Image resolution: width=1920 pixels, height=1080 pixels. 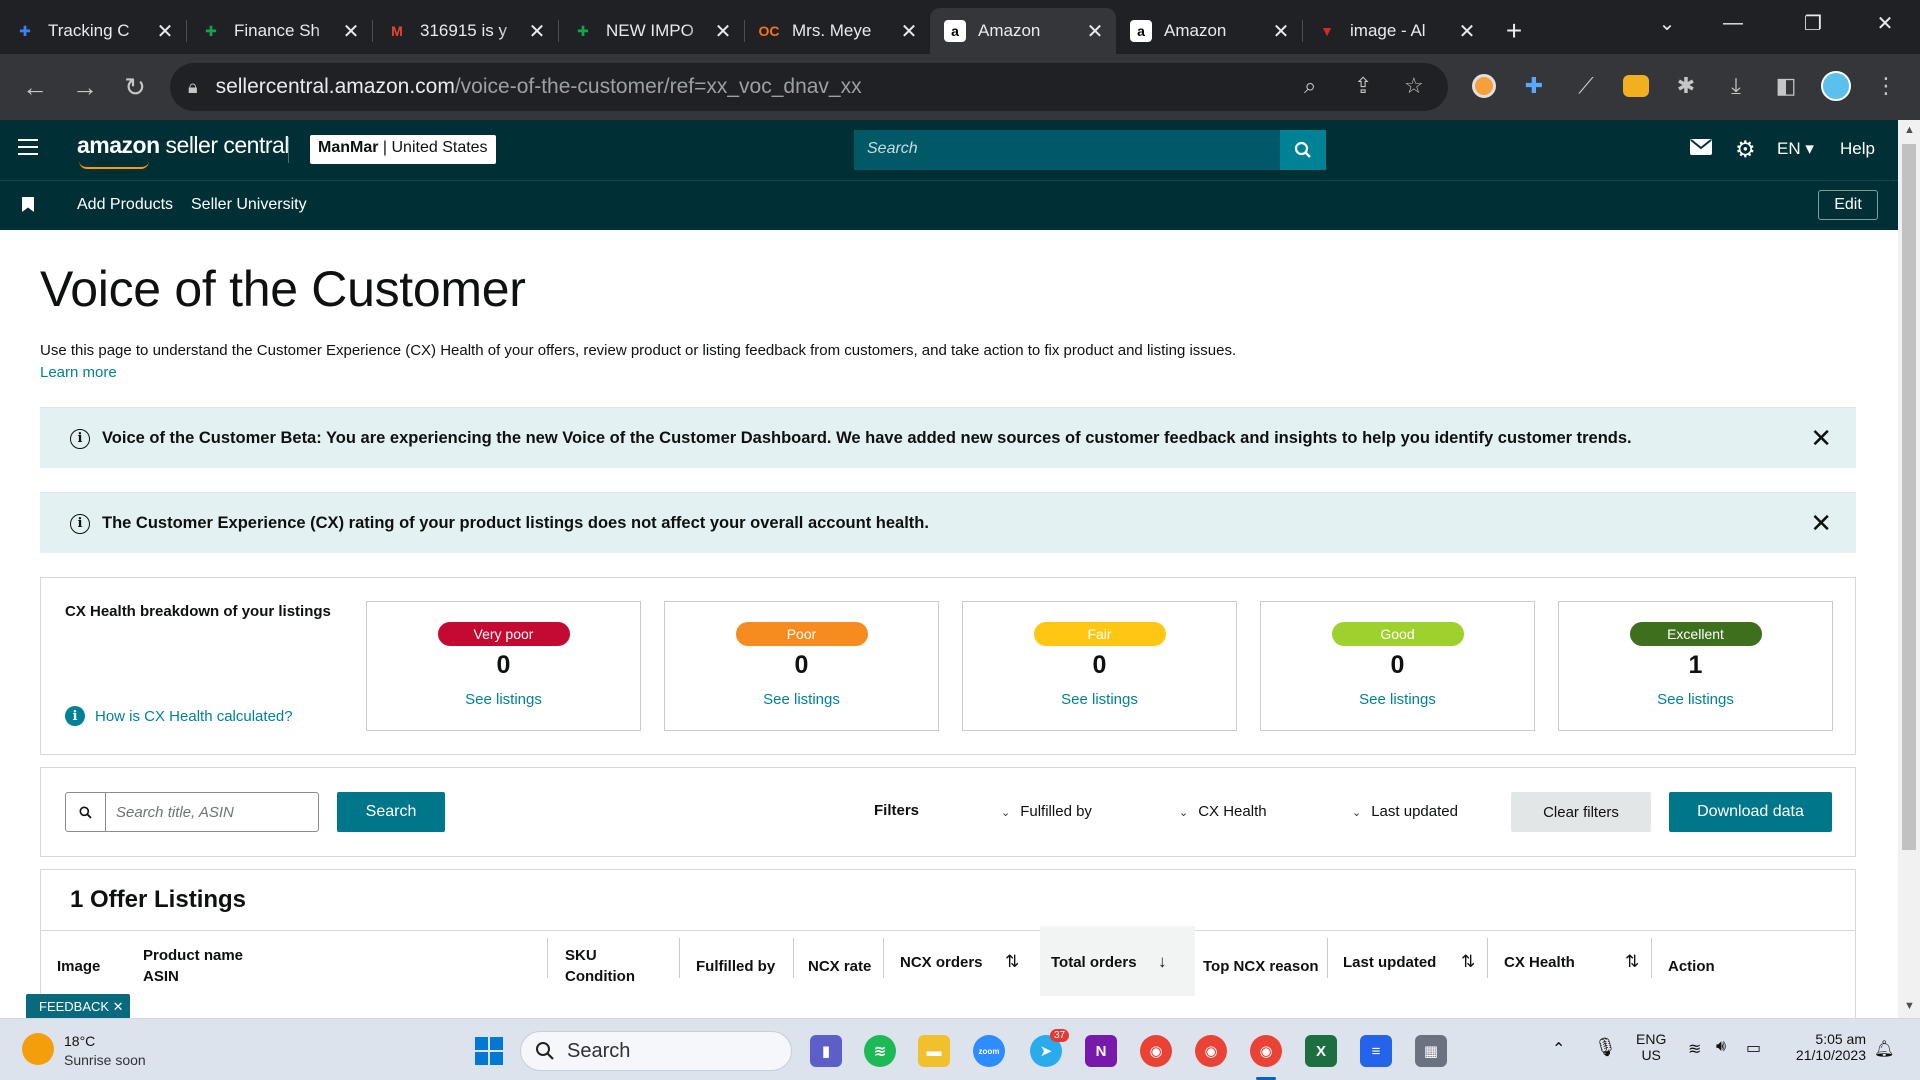 I want to click on extensions-puzzle-icon: ✱, so click(x=1686, y=86).